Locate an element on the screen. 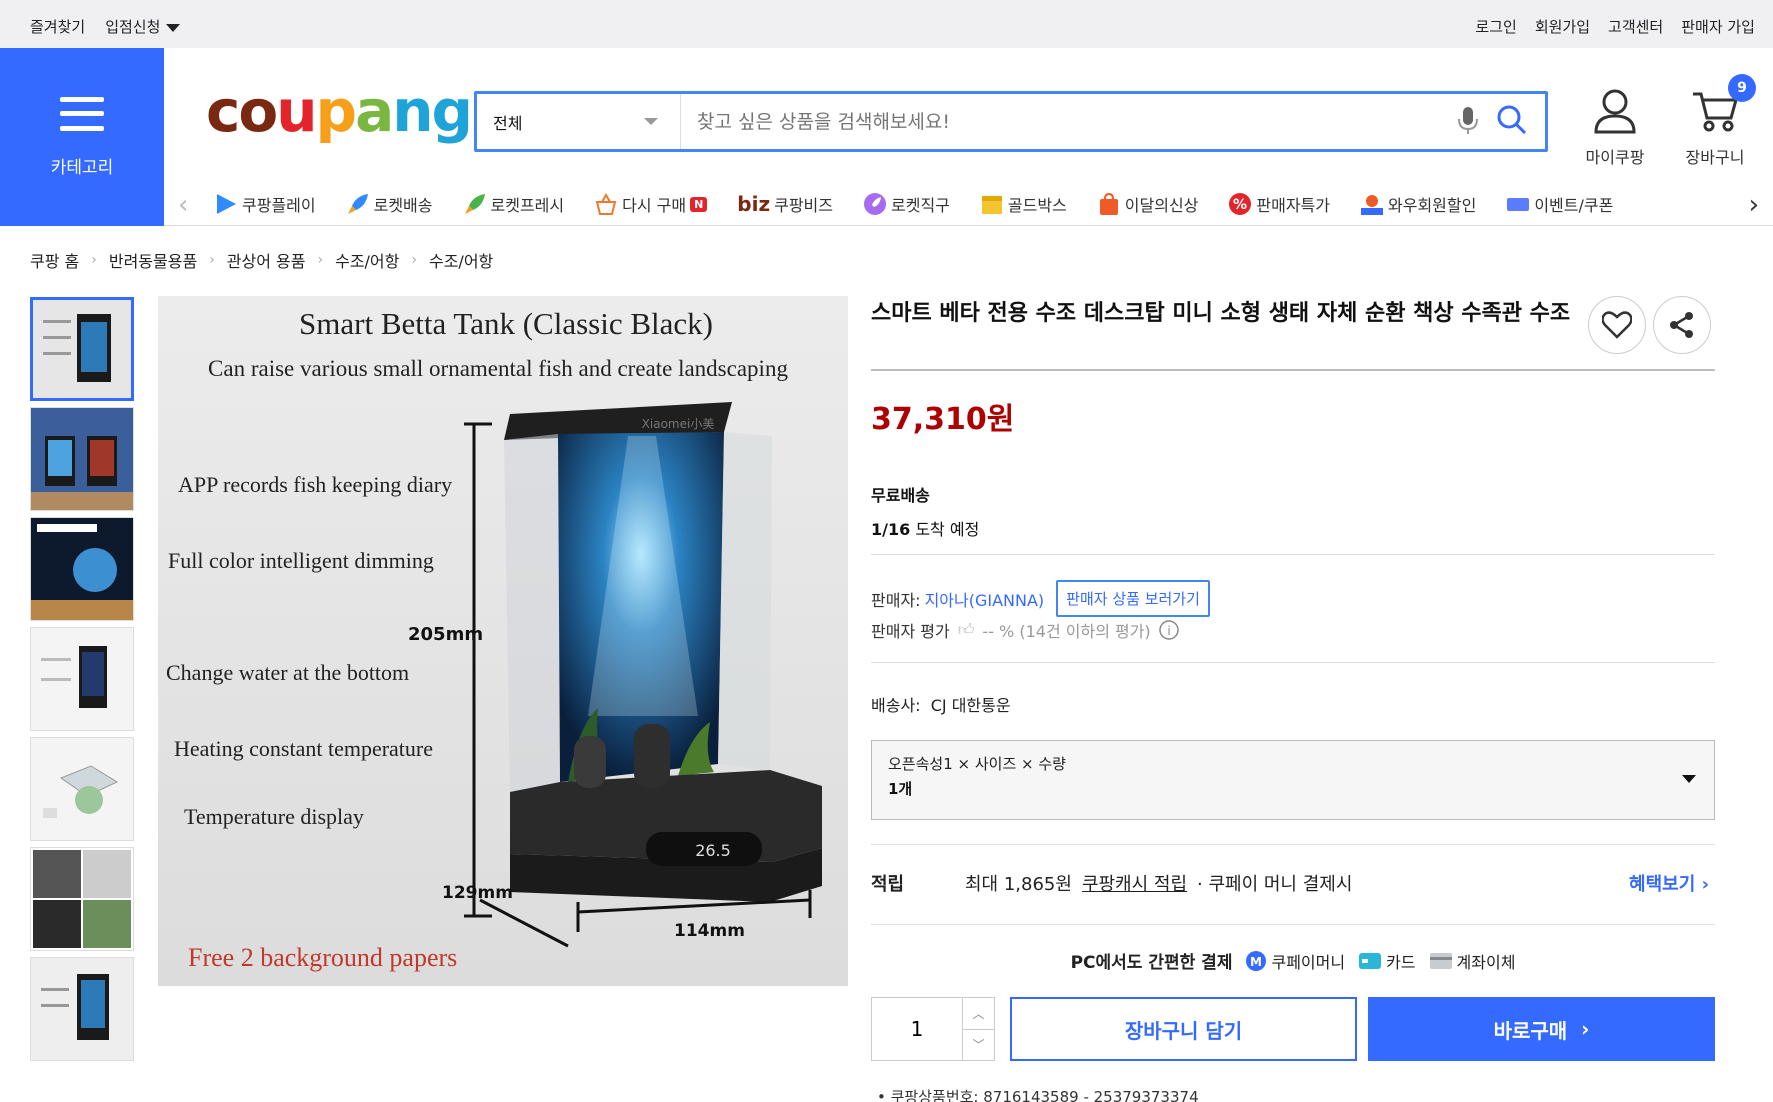  quantity-stepper: ︿ ﹀ is located at coordinates (933, 1029).